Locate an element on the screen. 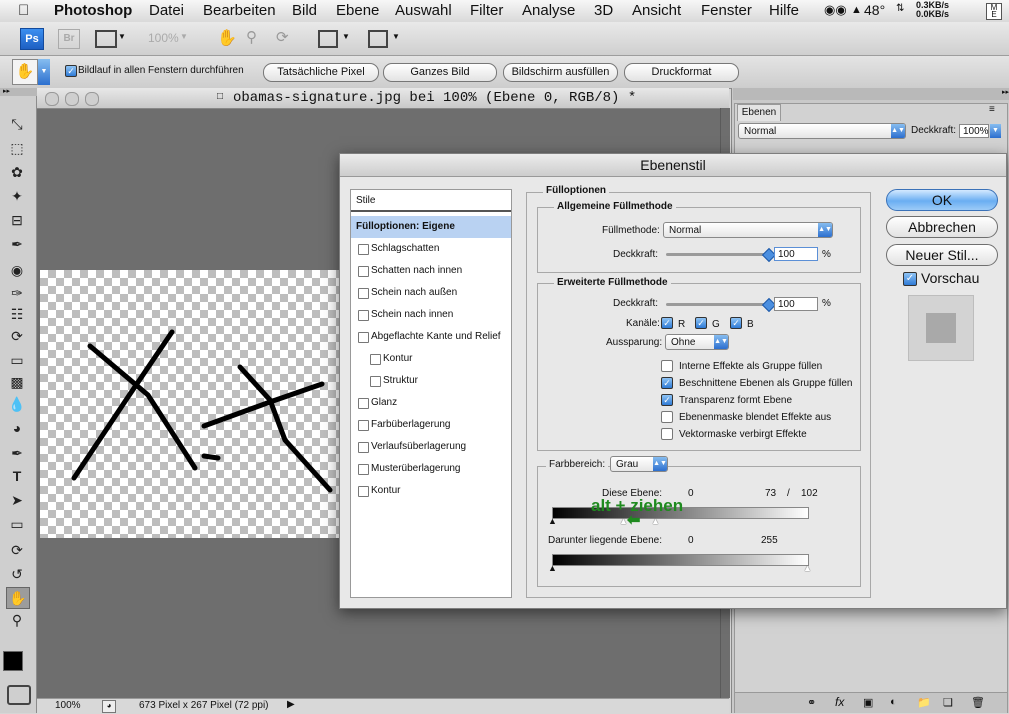  knockout-select: Ohne ▲▼ is located at coordinates (697, 342).